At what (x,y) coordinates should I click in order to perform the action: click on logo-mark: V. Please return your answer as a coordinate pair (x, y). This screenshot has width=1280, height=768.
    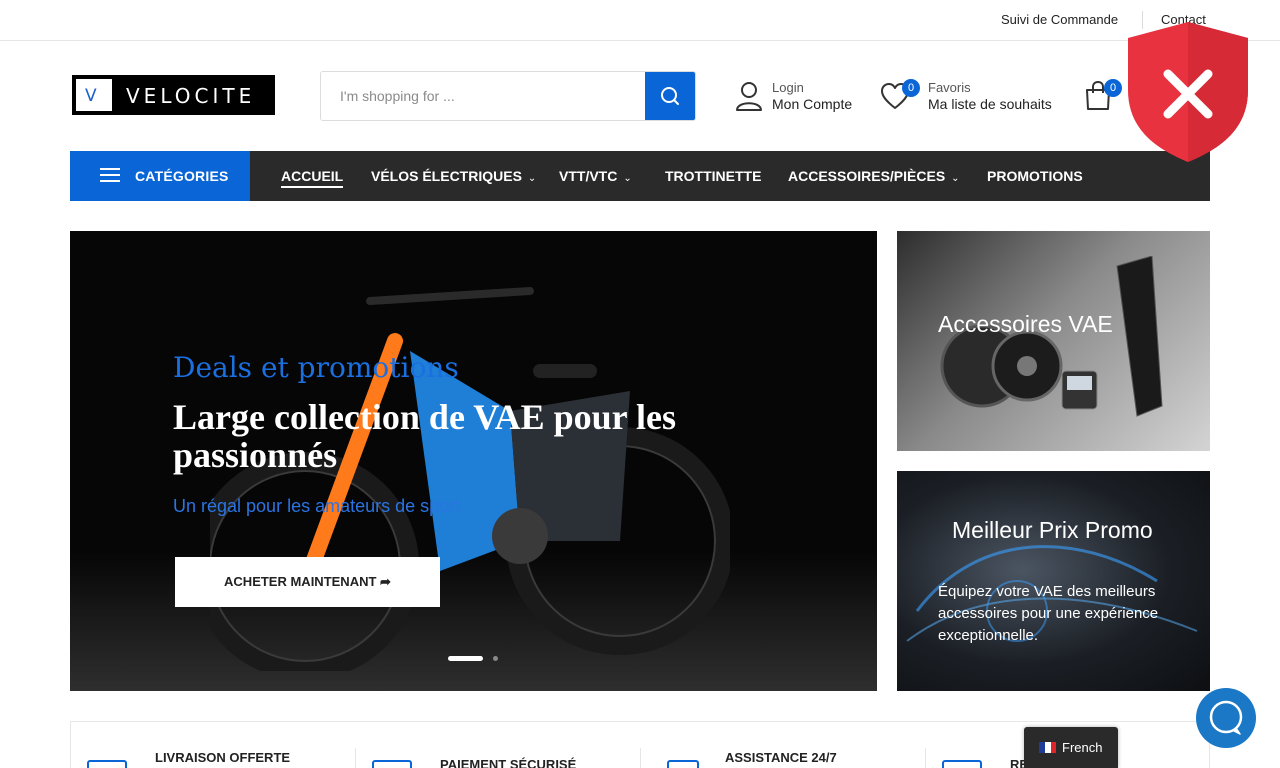
    Looking at the image, I should click on (94, 95).